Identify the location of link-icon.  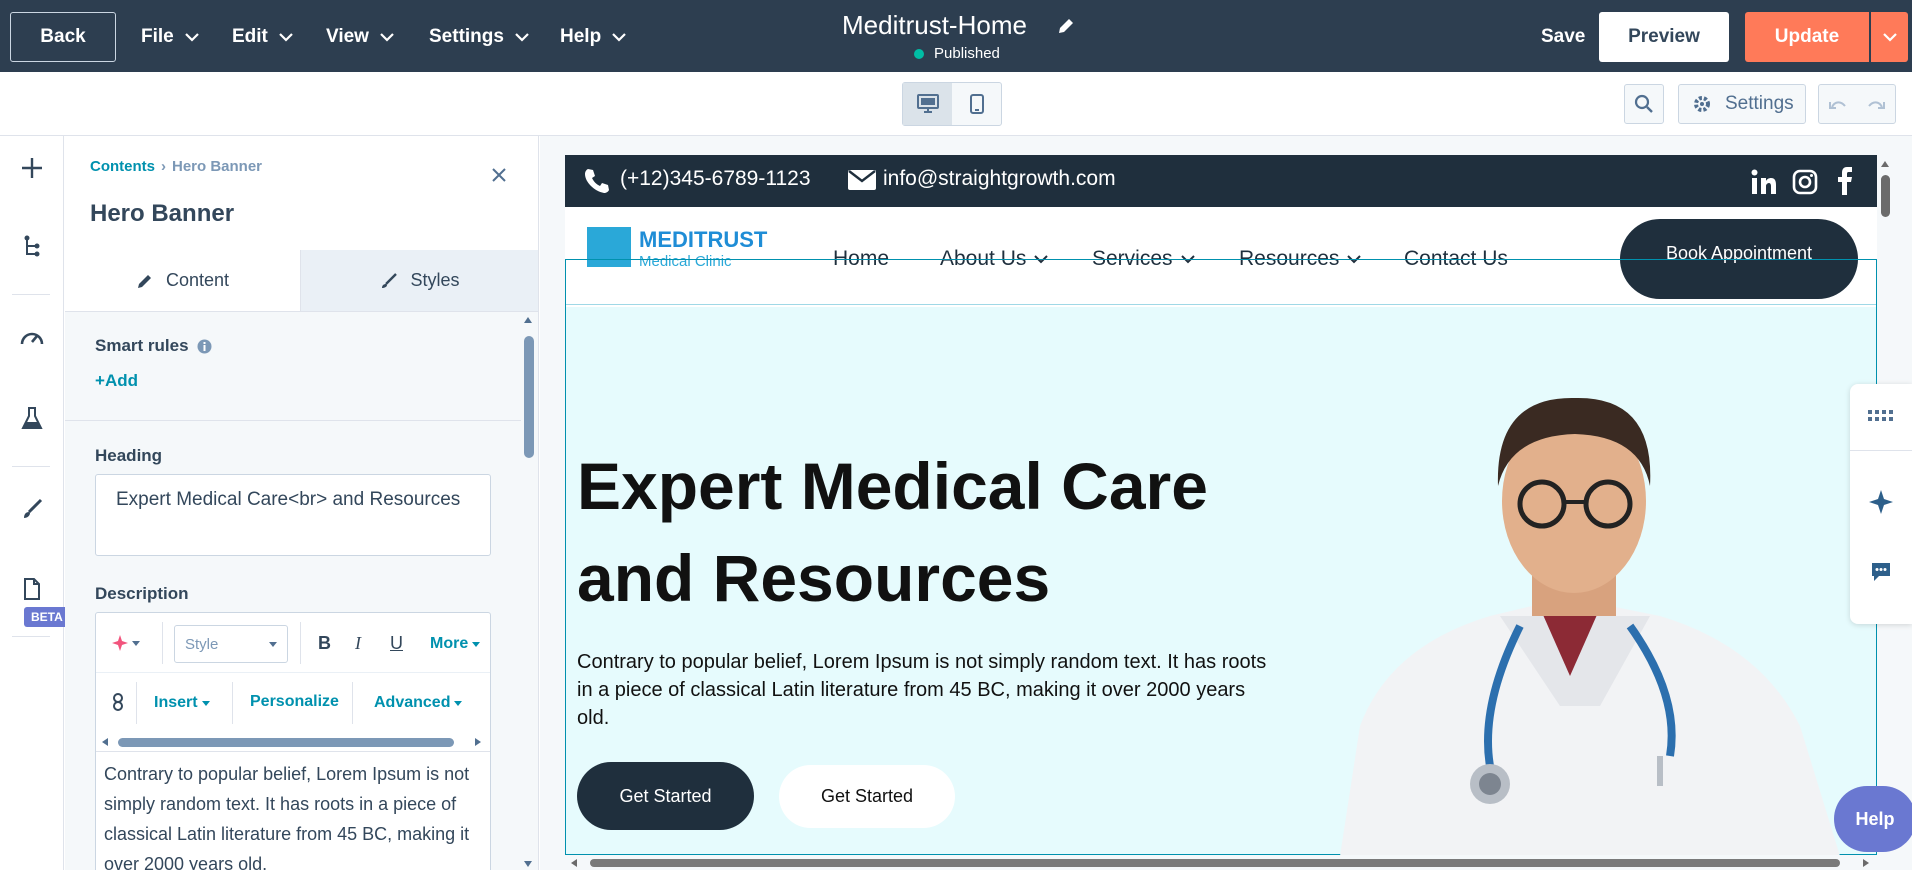
(118, 702).